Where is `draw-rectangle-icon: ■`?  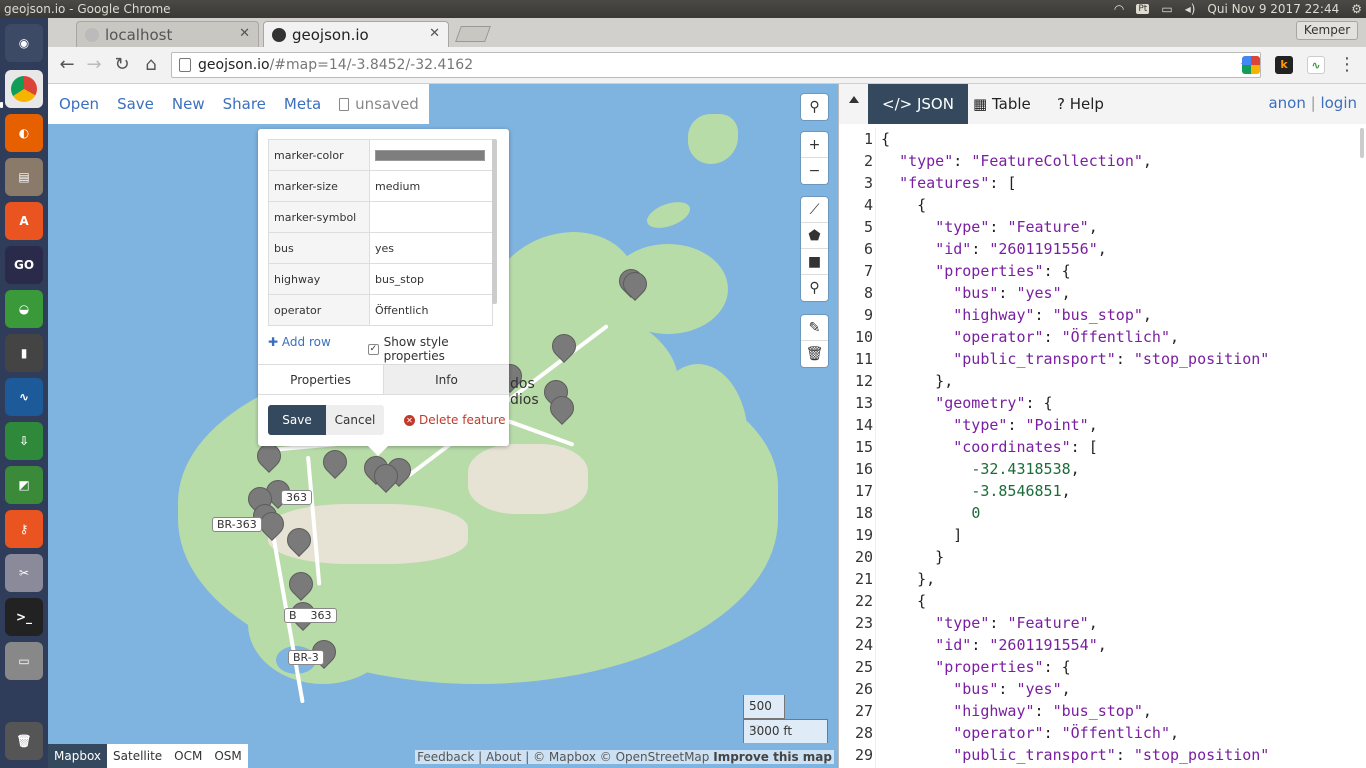
draw-rectangle-icon: ■ is located at coordinates (814, 262).